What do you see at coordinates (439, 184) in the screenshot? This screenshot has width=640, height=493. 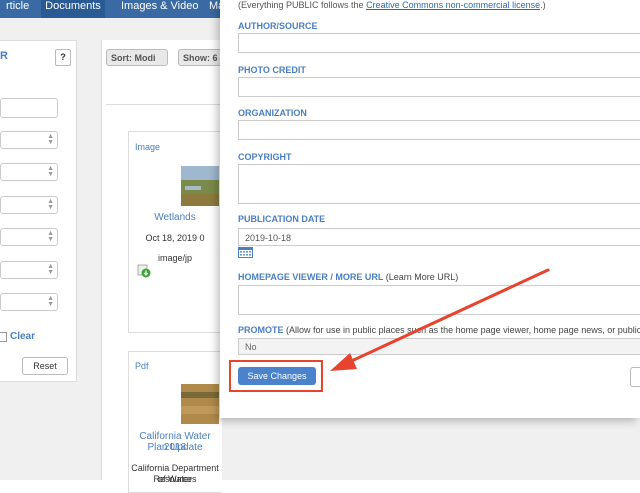 I see `copyright-input` at bounding box center [439, 184].